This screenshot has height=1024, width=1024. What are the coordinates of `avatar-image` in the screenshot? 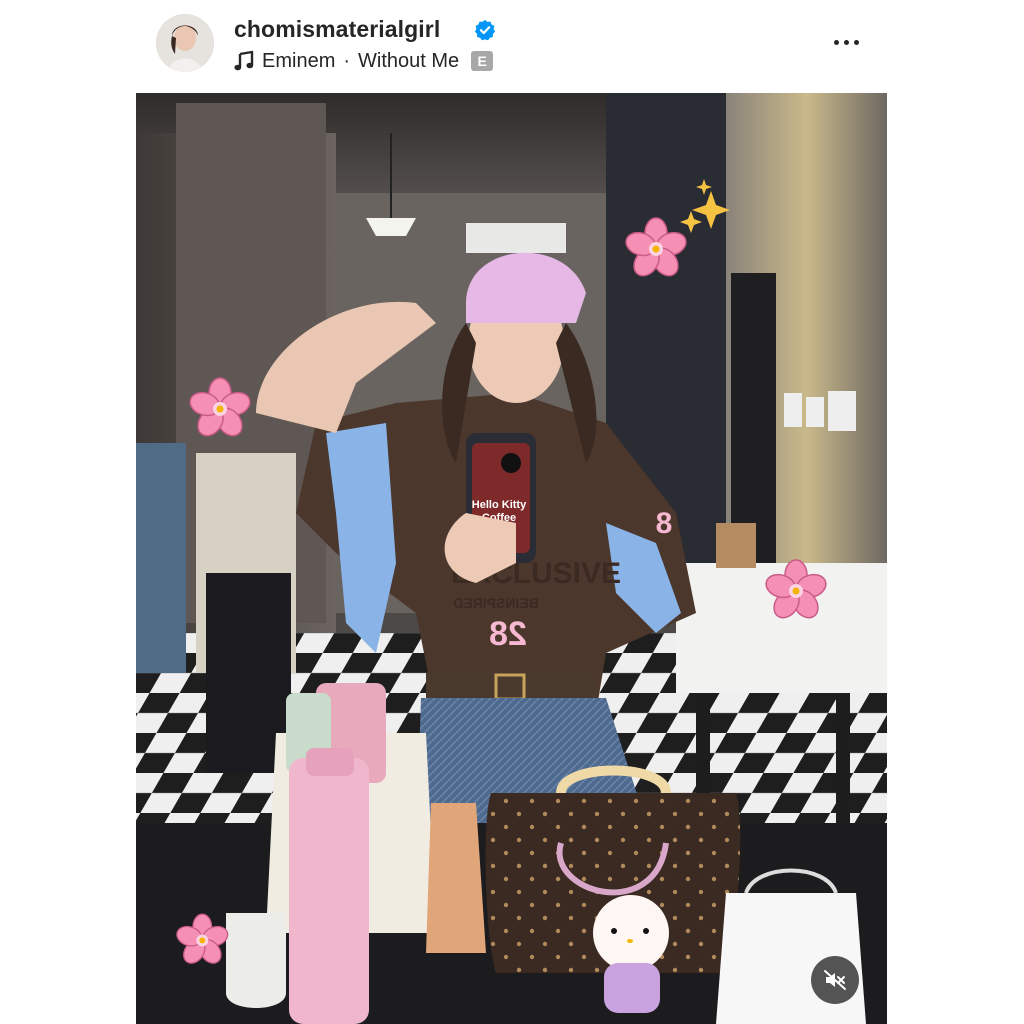 It's located at (185, 43).